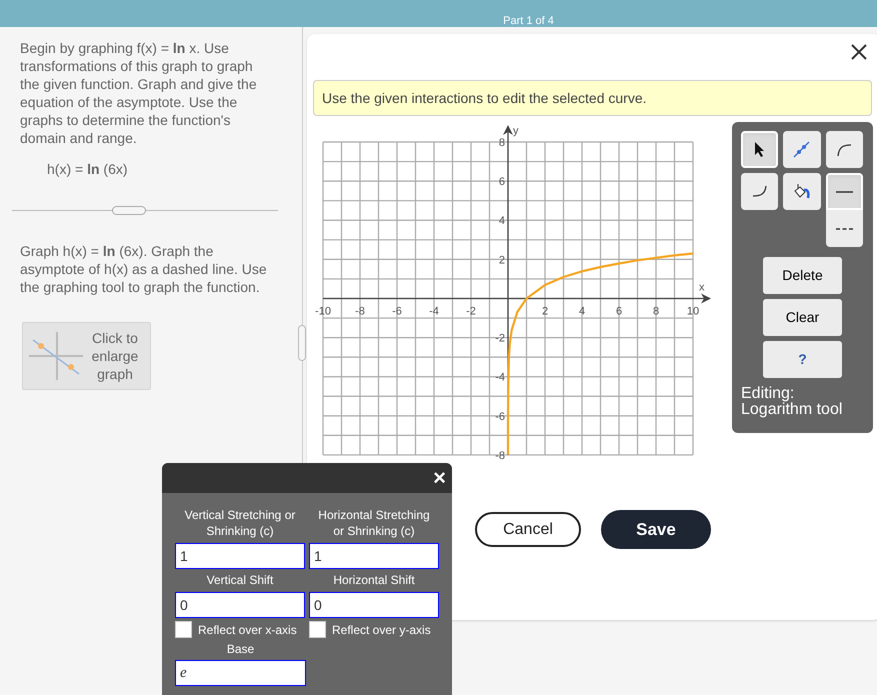 The height and width of the screenshot is (695, 877). Describe the element at coordinates (240, 673) in the screenshot. I see `input-field: e` at that location.